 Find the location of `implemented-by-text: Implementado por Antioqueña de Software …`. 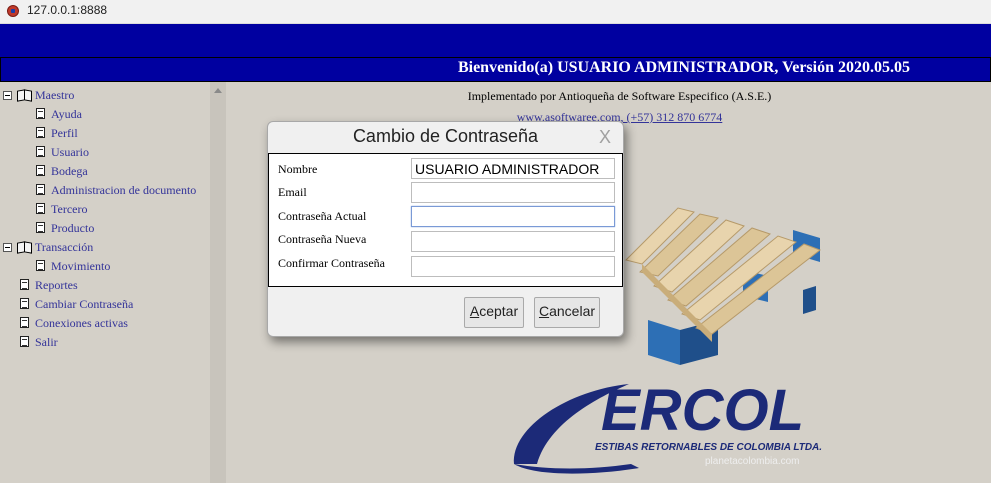

implemented-by-text: Implementado por Antioqueña de Software … is located at coordinates (619, 96).